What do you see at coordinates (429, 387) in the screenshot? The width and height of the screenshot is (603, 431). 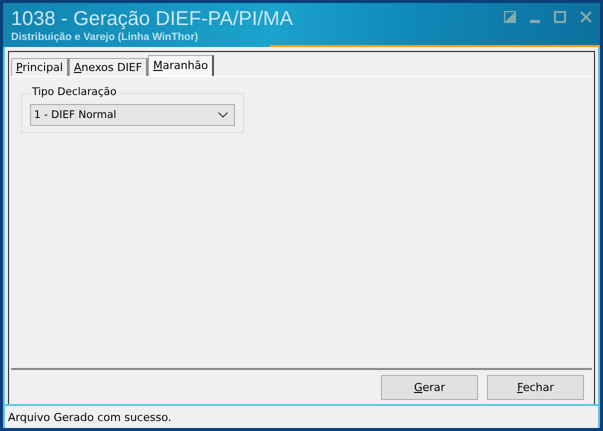 I see `generate-button: Gerar` at bounding box center [429, 387].